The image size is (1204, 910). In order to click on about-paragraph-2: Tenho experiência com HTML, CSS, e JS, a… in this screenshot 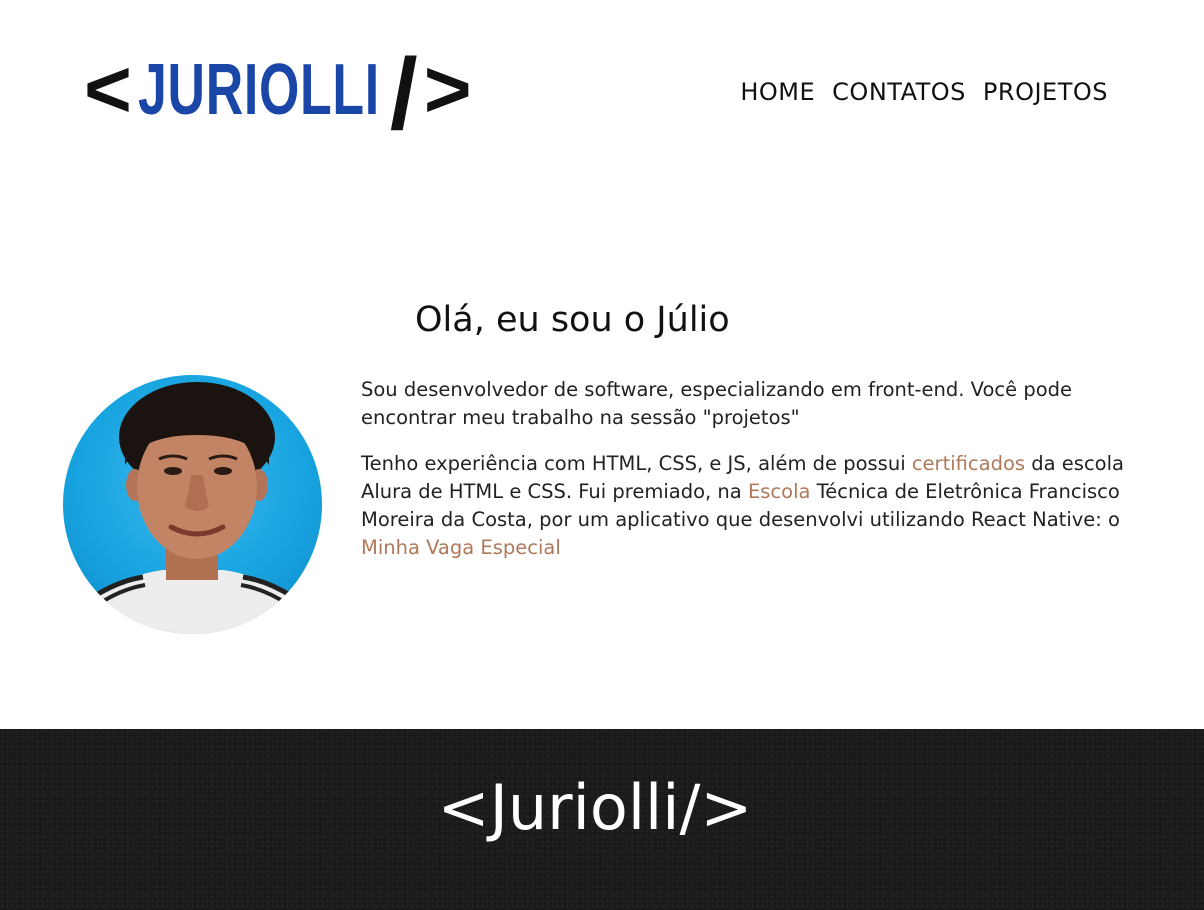, I will do `click(746, 506)`.